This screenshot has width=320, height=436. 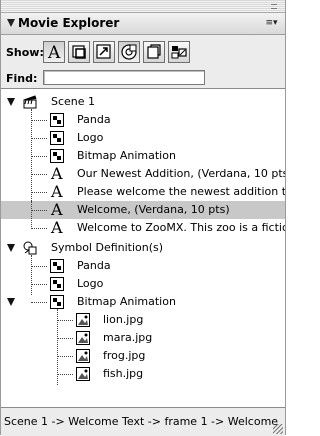 I want to click on actionscript-filter-icon, so click(x=103, y=51).